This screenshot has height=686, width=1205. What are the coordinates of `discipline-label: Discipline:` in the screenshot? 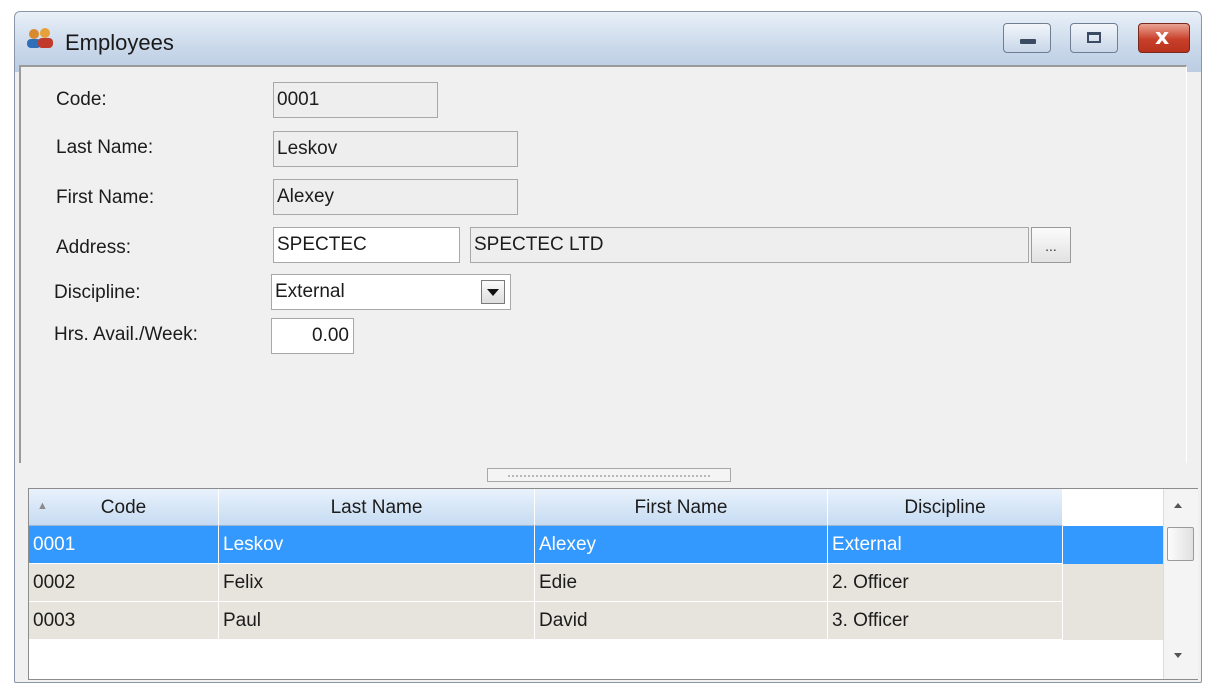 It's located at (97, 292).